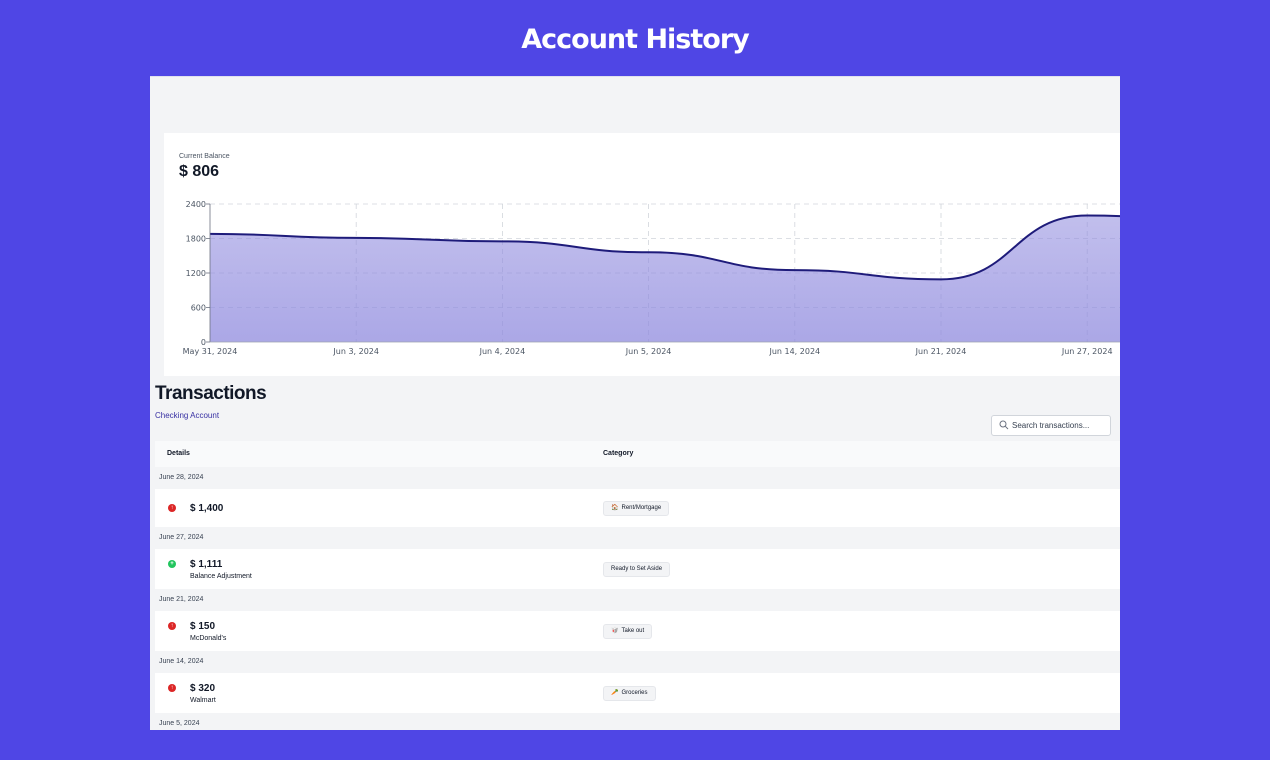 The height and width of the screenshot is (760, 1270). I want to click on y-tick-label: 1800, so click(196, 239).